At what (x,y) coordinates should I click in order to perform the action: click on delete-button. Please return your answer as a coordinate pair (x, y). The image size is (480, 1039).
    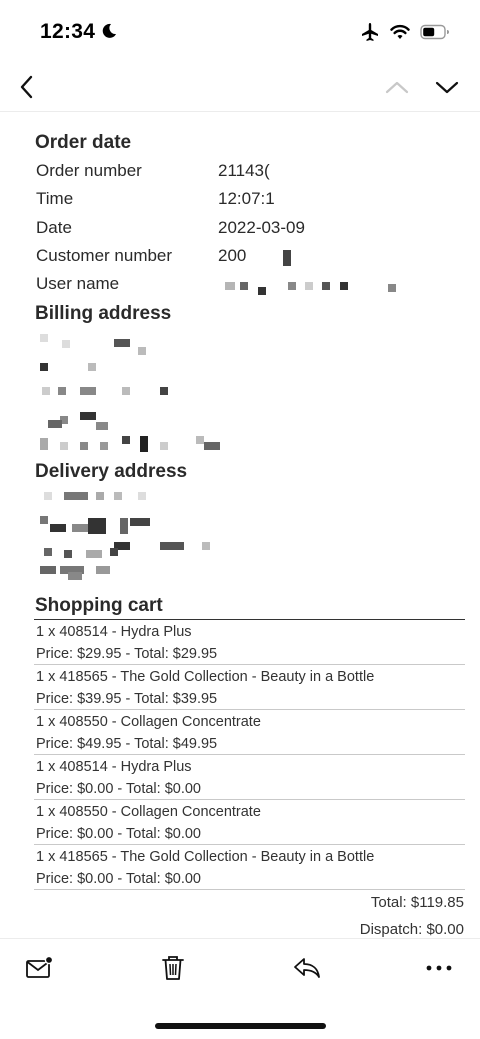
    Looking at the image, I should click on (173, 968).